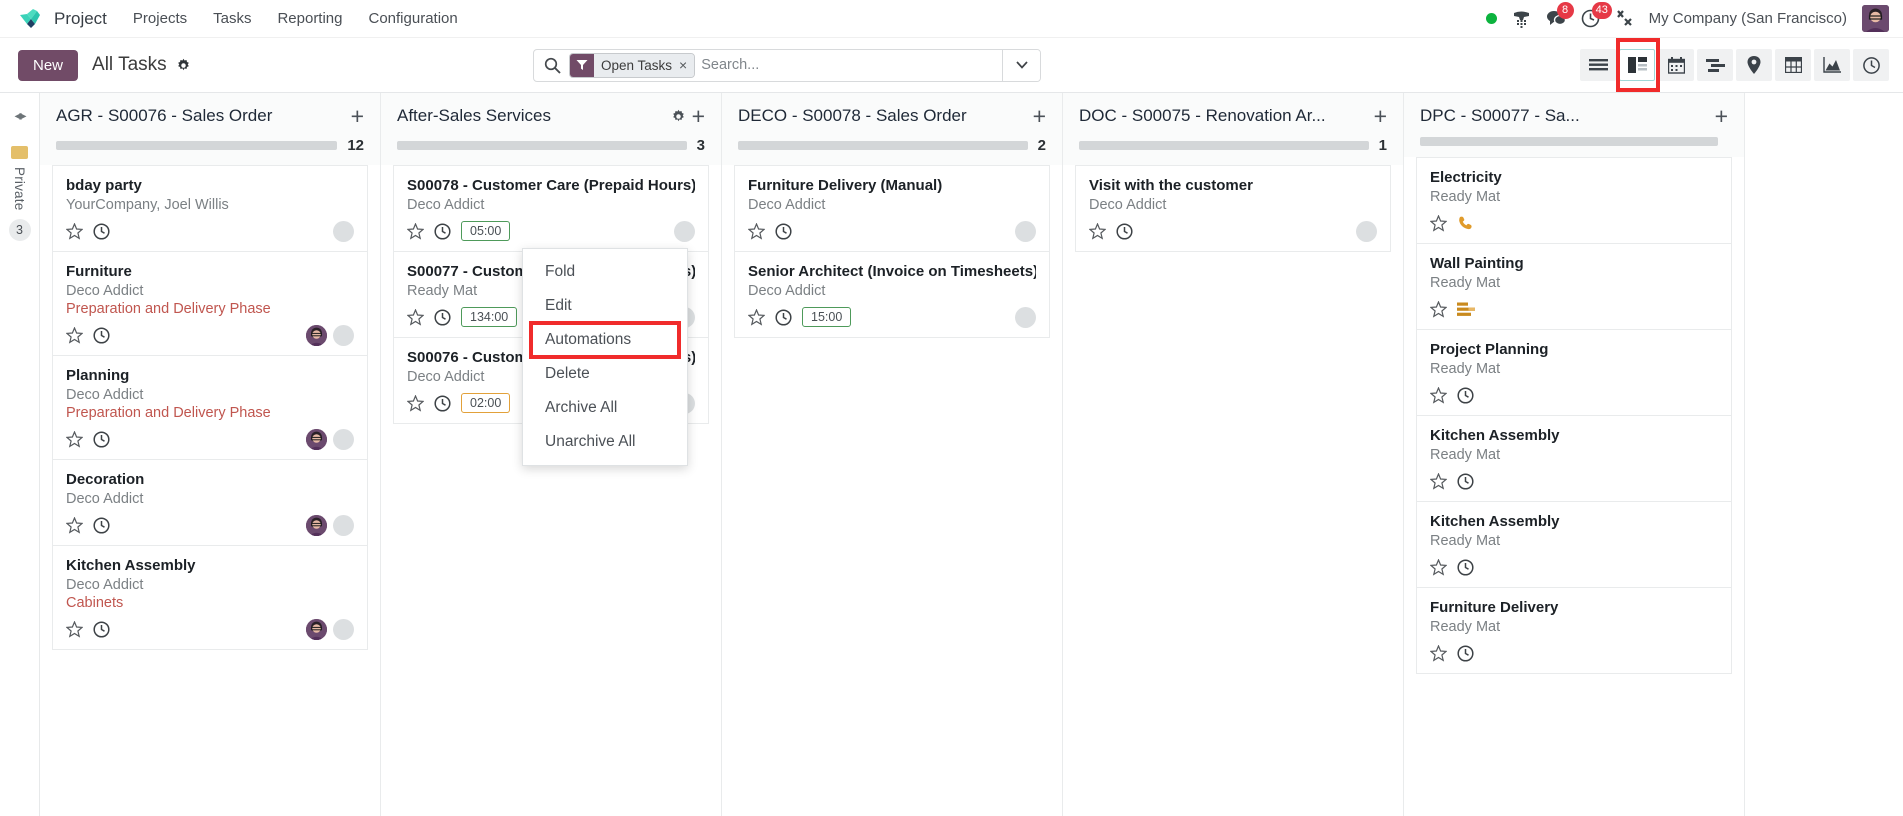 The image size is (1903, 816). I want to click on kanban-card: bday party YourCompany, Joel Willis, so click(210, 208).